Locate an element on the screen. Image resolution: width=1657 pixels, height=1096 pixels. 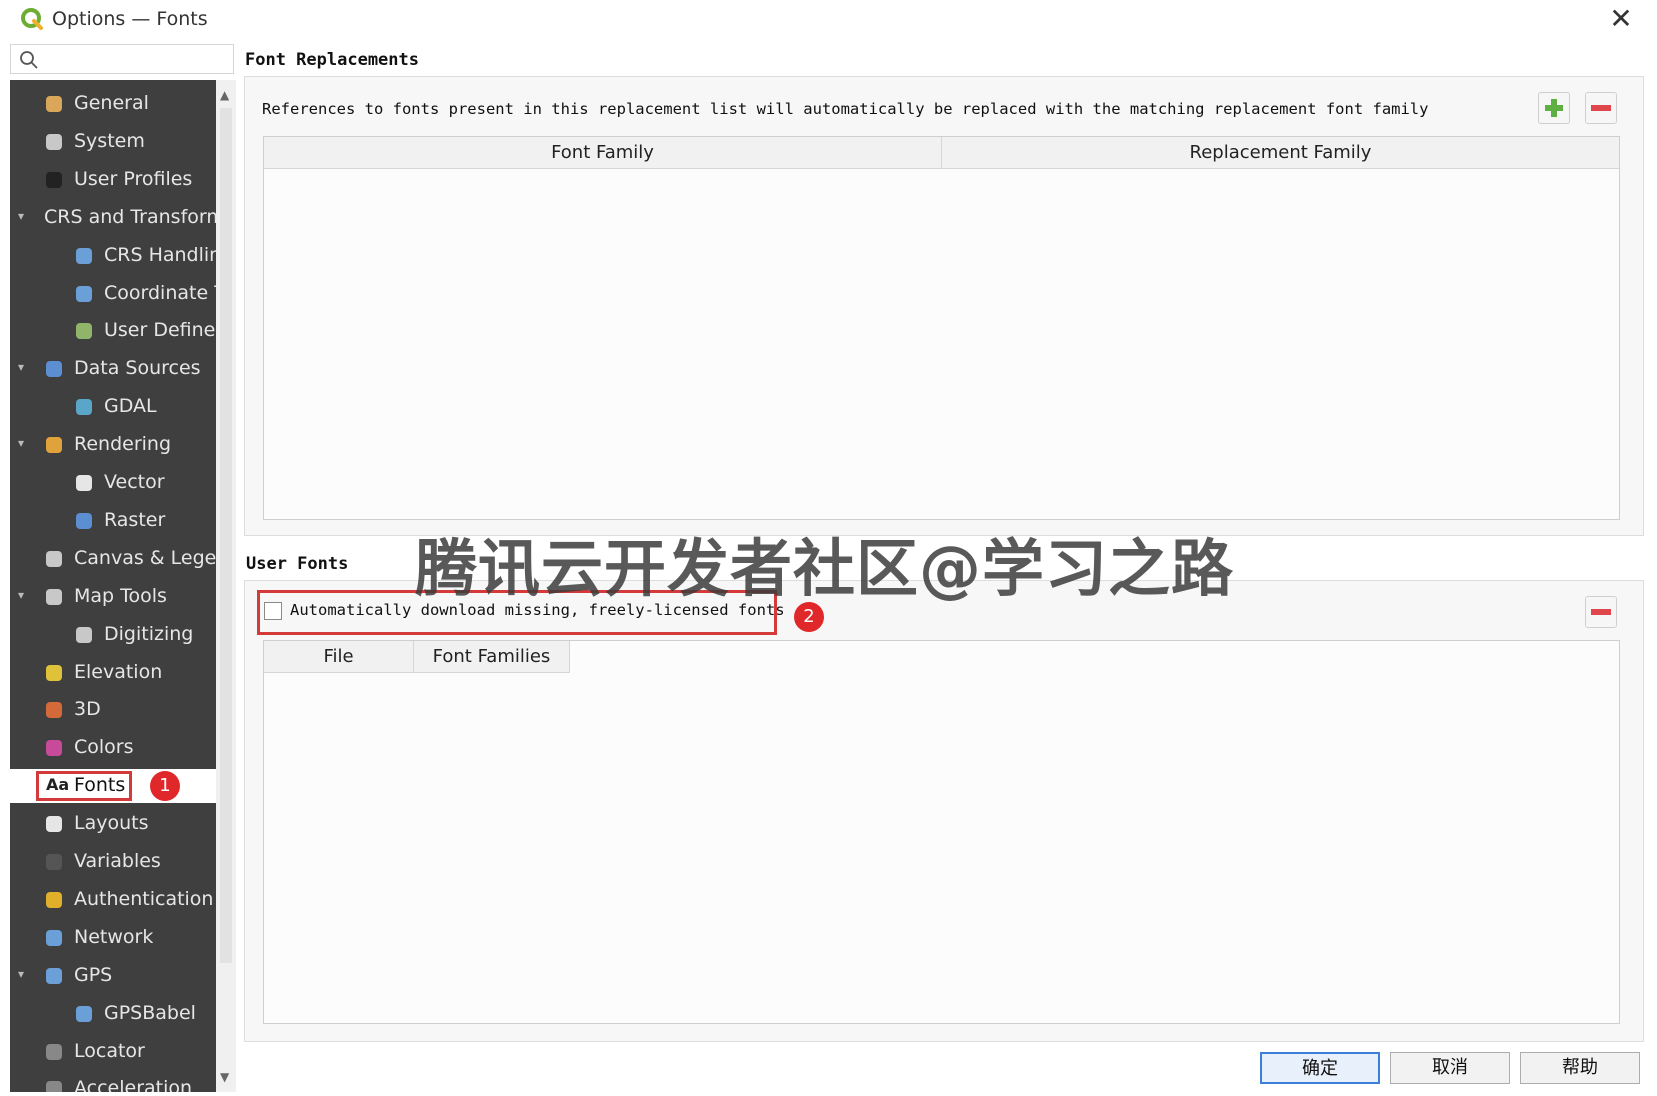
sidebar-item-coordinate-transforms: Coordinate Transforms is located at coordinates (113, 294).